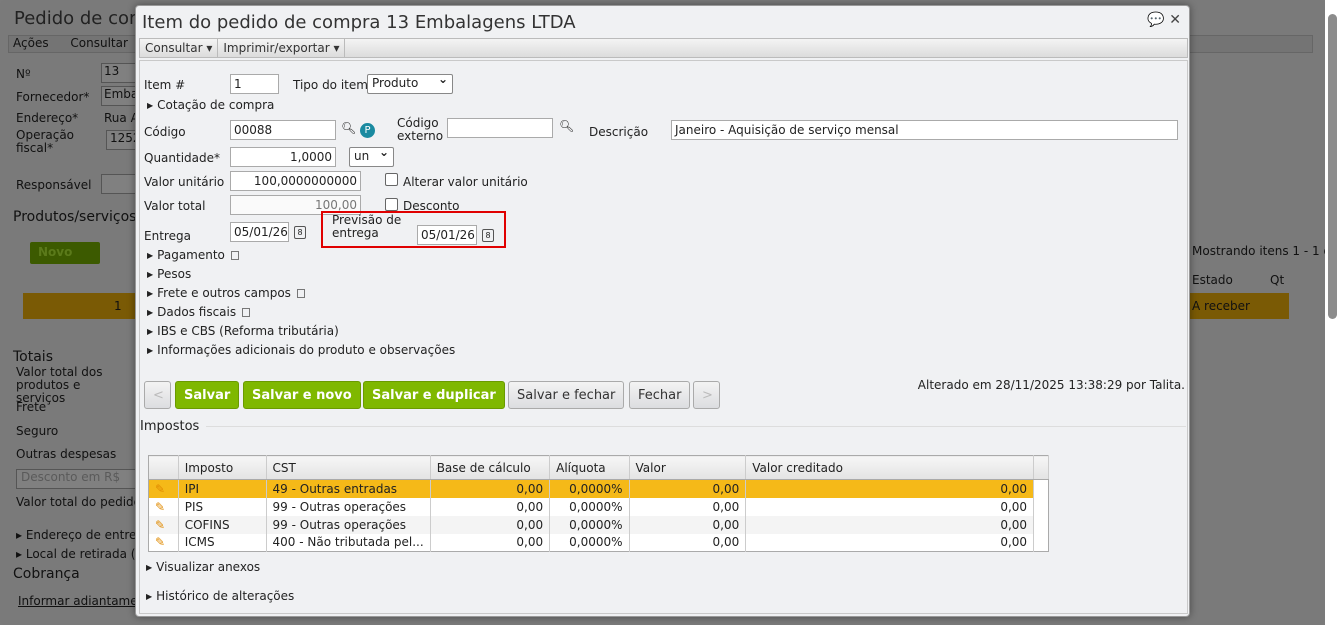 Image resolution: width=1340 pixels, height=625 pixels. I want to click on label-descricao: Descrição, so click(619, 132).